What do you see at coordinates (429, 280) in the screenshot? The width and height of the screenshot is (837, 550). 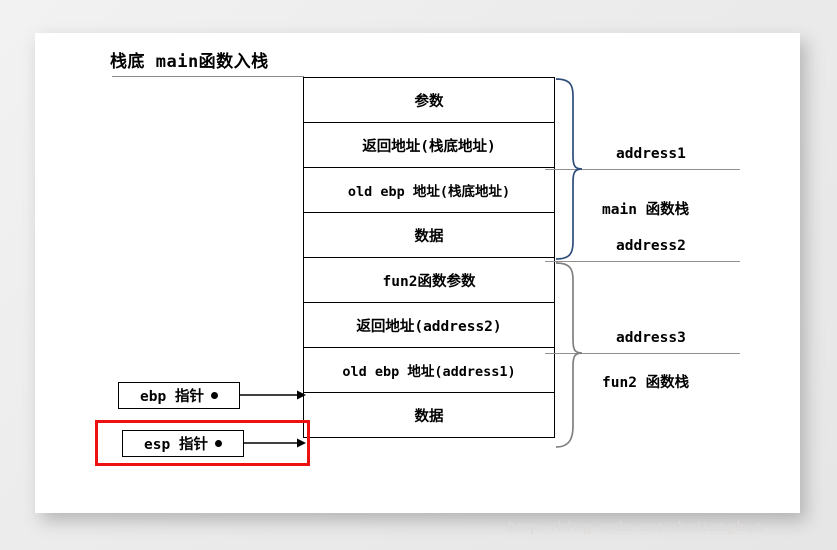 I see `stack-row-fun2-params: fun2函数参数` at bounding box center [429, 280].